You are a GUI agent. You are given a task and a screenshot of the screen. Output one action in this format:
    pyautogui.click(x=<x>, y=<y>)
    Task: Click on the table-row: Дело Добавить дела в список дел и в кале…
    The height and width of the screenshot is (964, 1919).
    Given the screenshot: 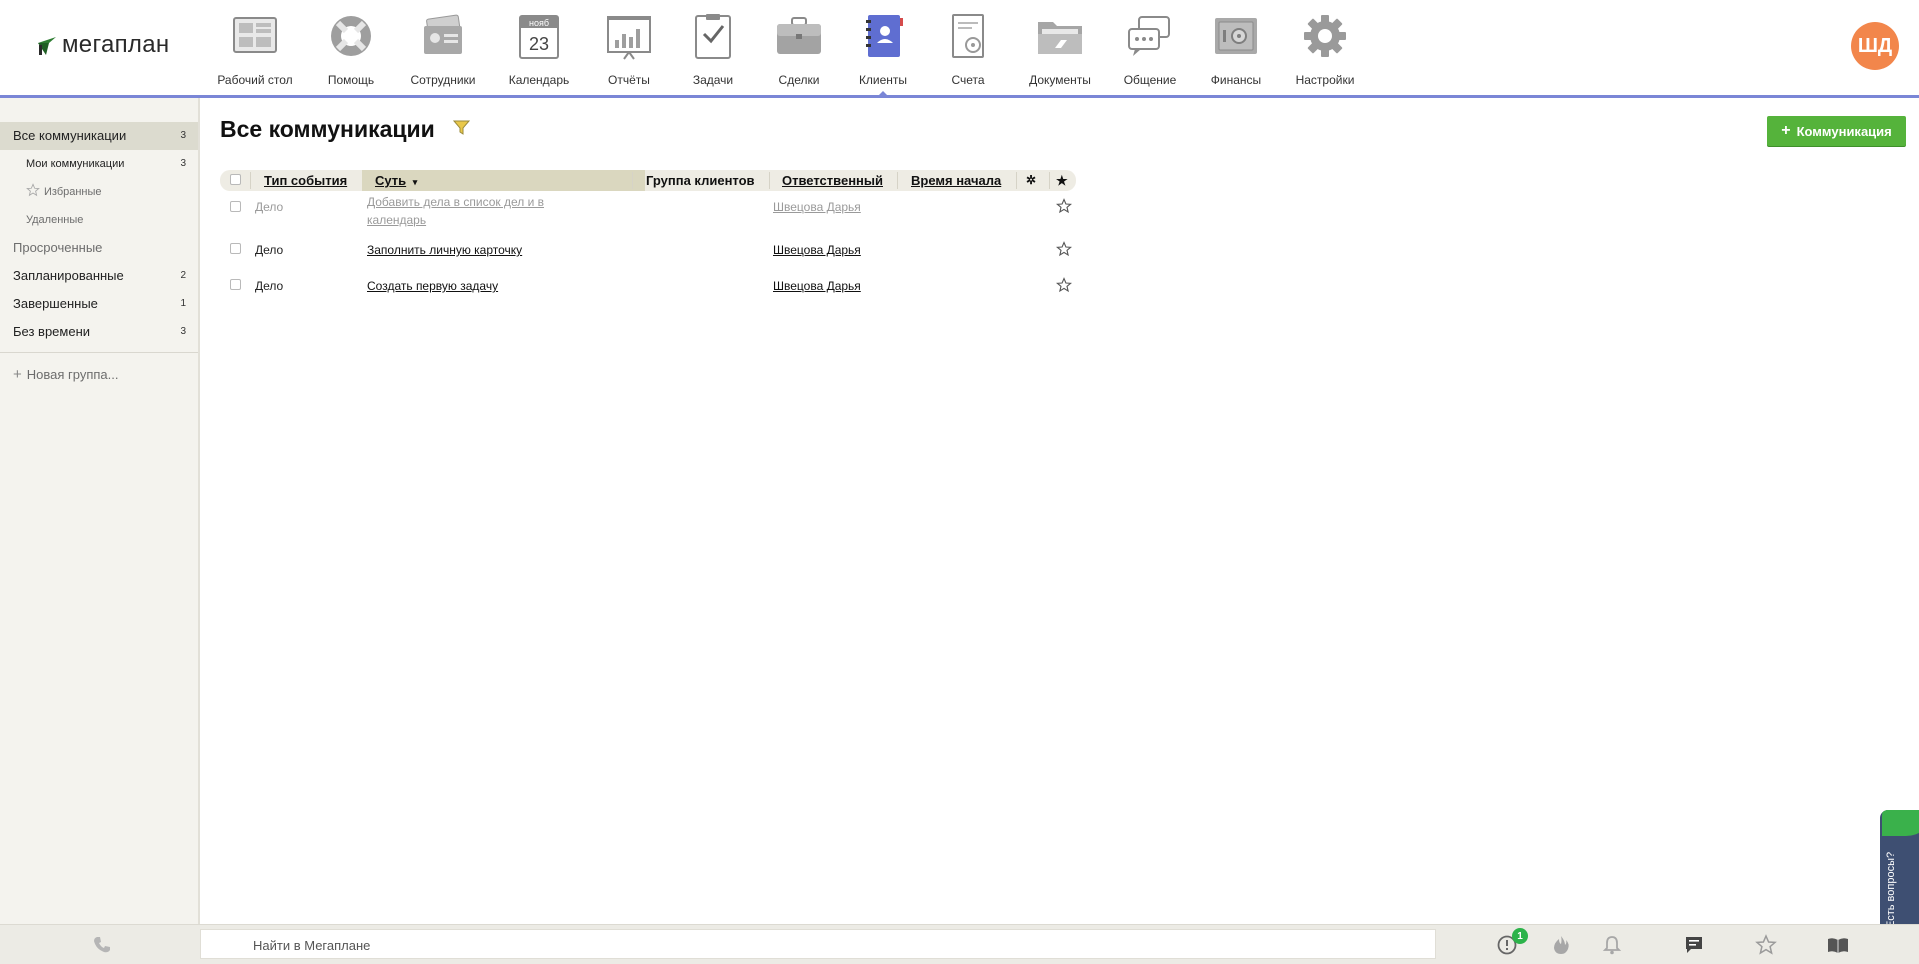 What is the action you would take?
    pyautogui.click(x=648, y=212)
    